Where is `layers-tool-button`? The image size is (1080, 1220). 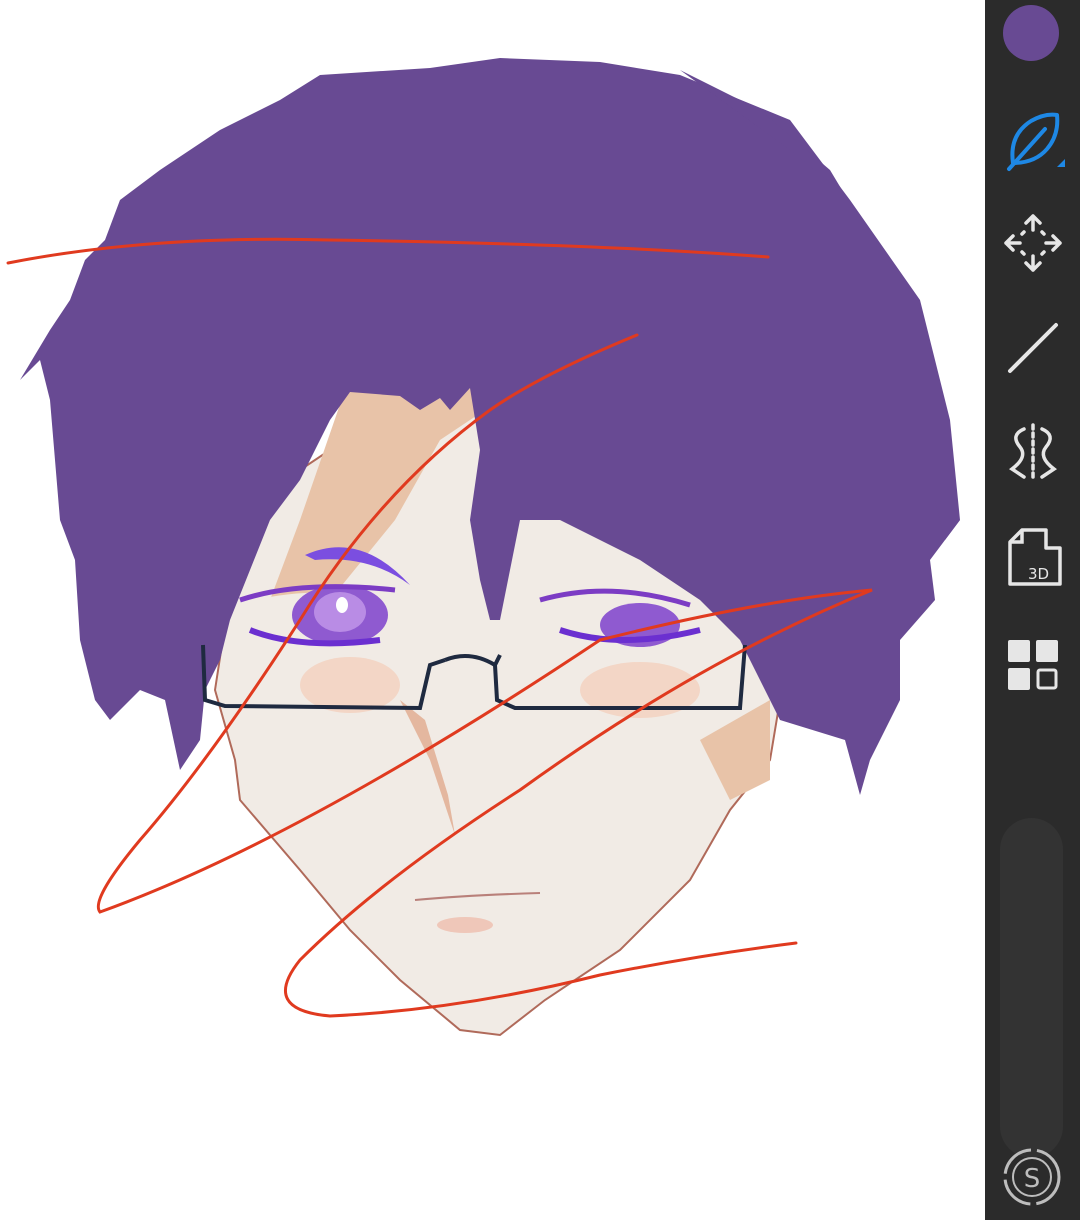
layers-tool-button is located at coordinates (1032, 665).